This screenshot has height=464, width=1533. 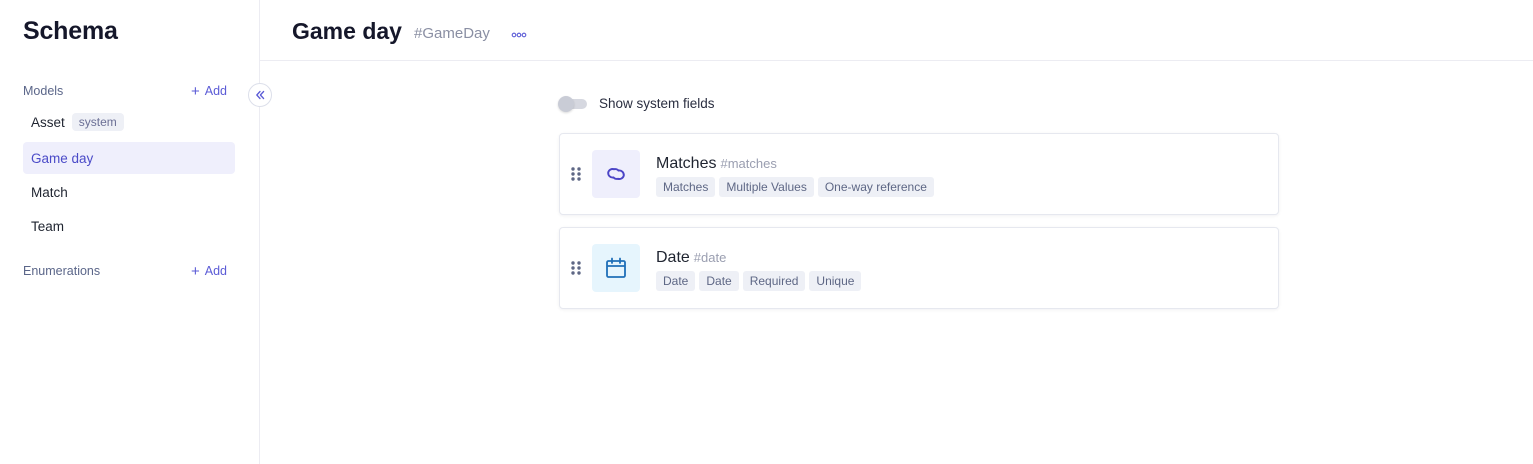 What do you see at coordinates (129, 226) in the screenshot?
I see `sidebar-item-team: Team` at bounding box center [129, 226].